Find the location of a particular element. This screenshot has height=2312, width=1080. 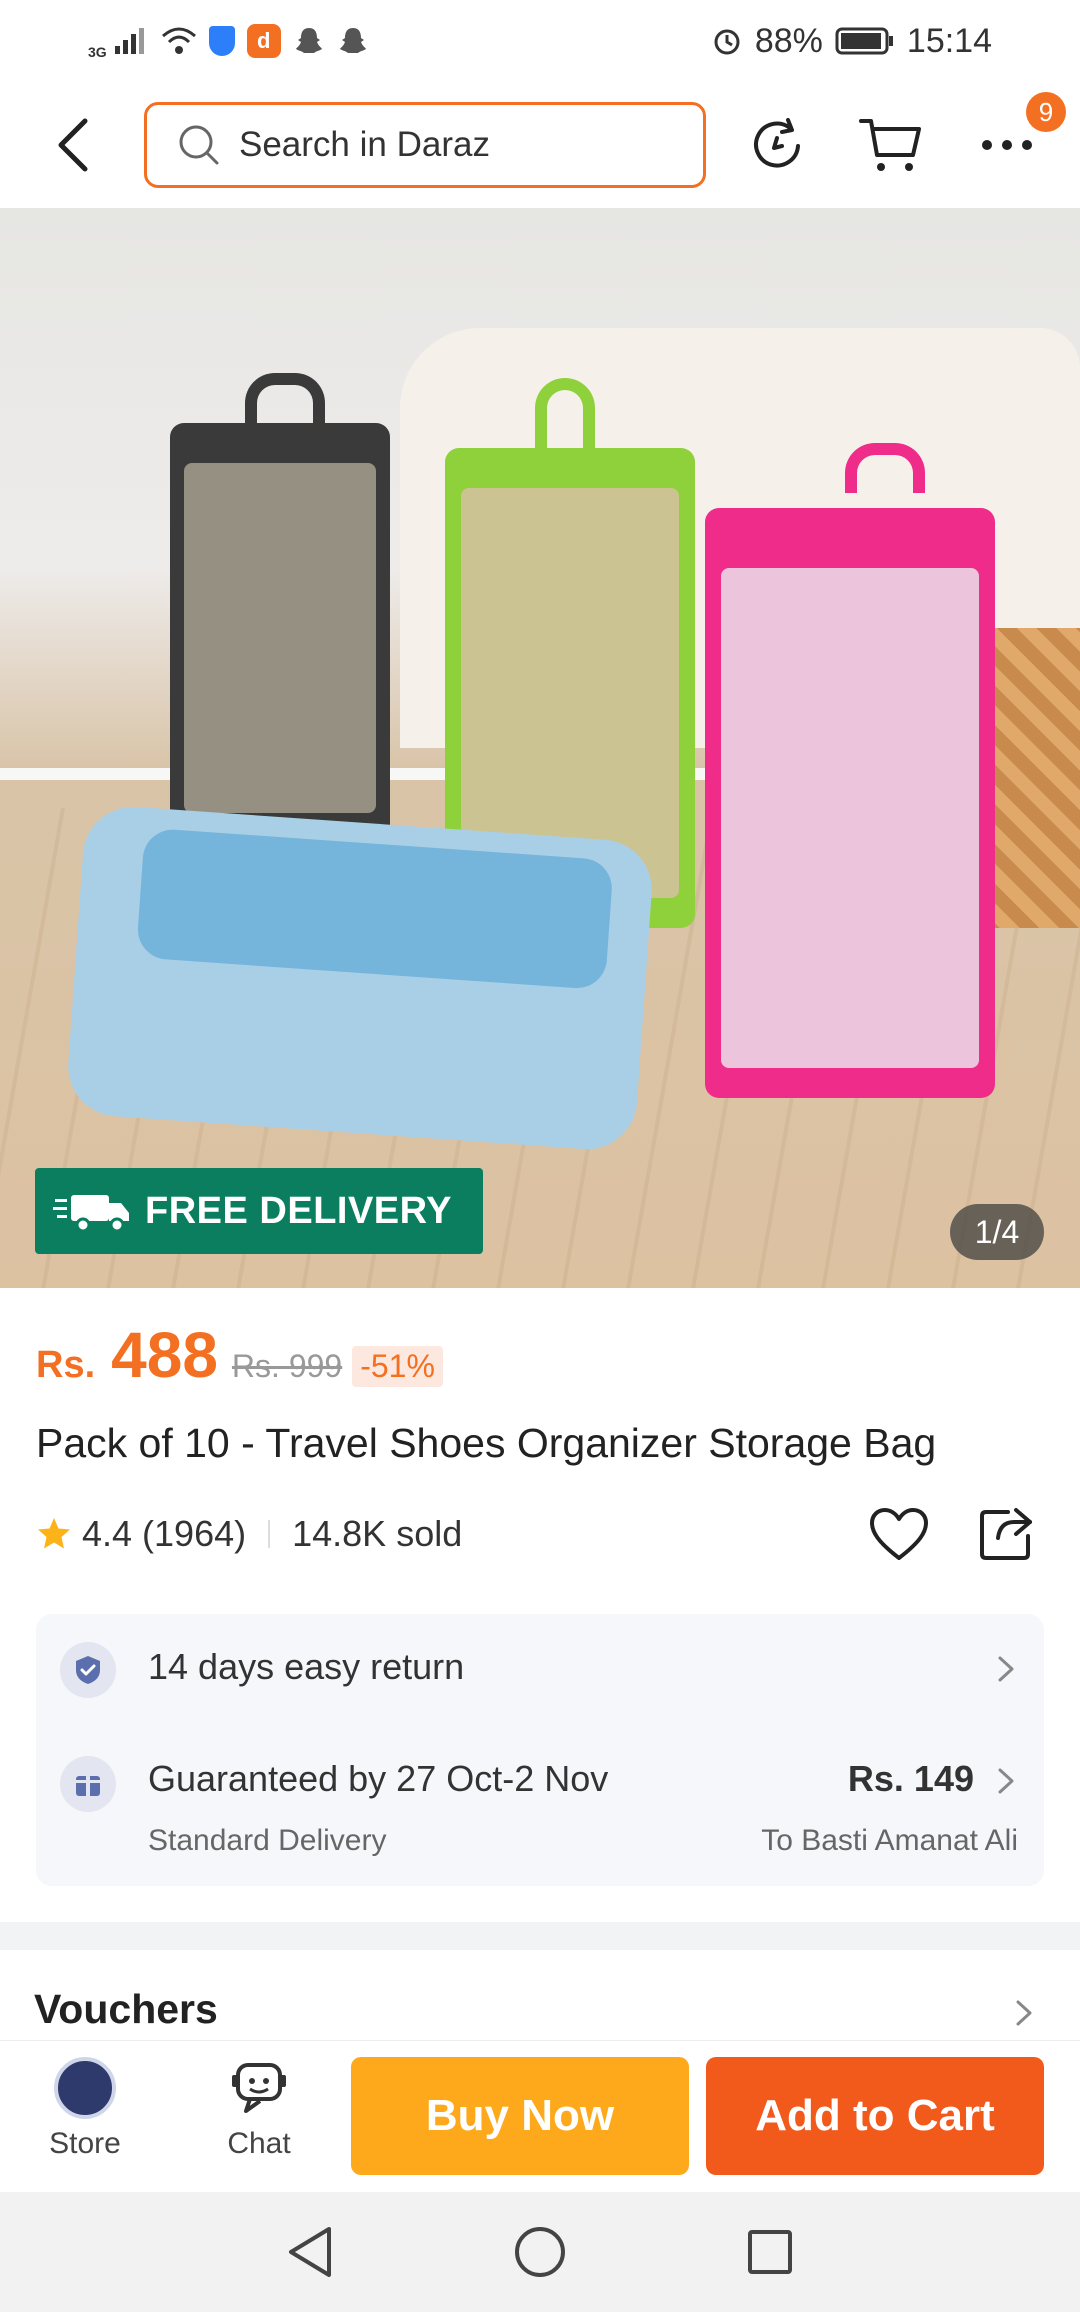

refresh-history-icon is located at coordinates (777, 143).